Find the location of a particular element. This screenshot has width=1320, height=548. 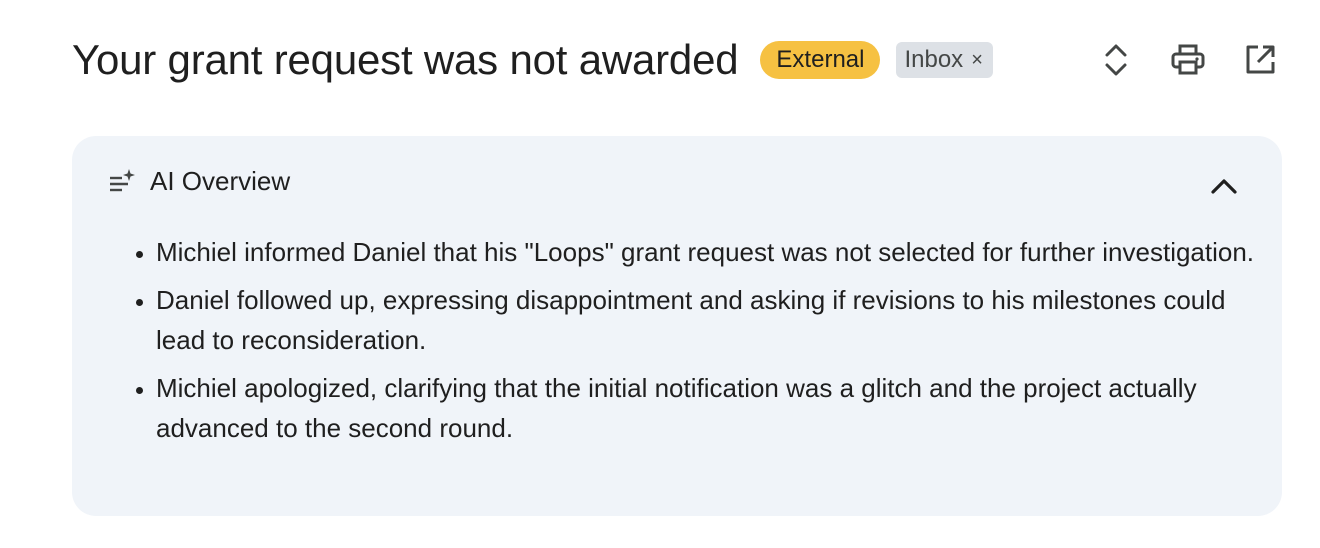

inbox-label: Inbox × is located at coordinates (944, 60).